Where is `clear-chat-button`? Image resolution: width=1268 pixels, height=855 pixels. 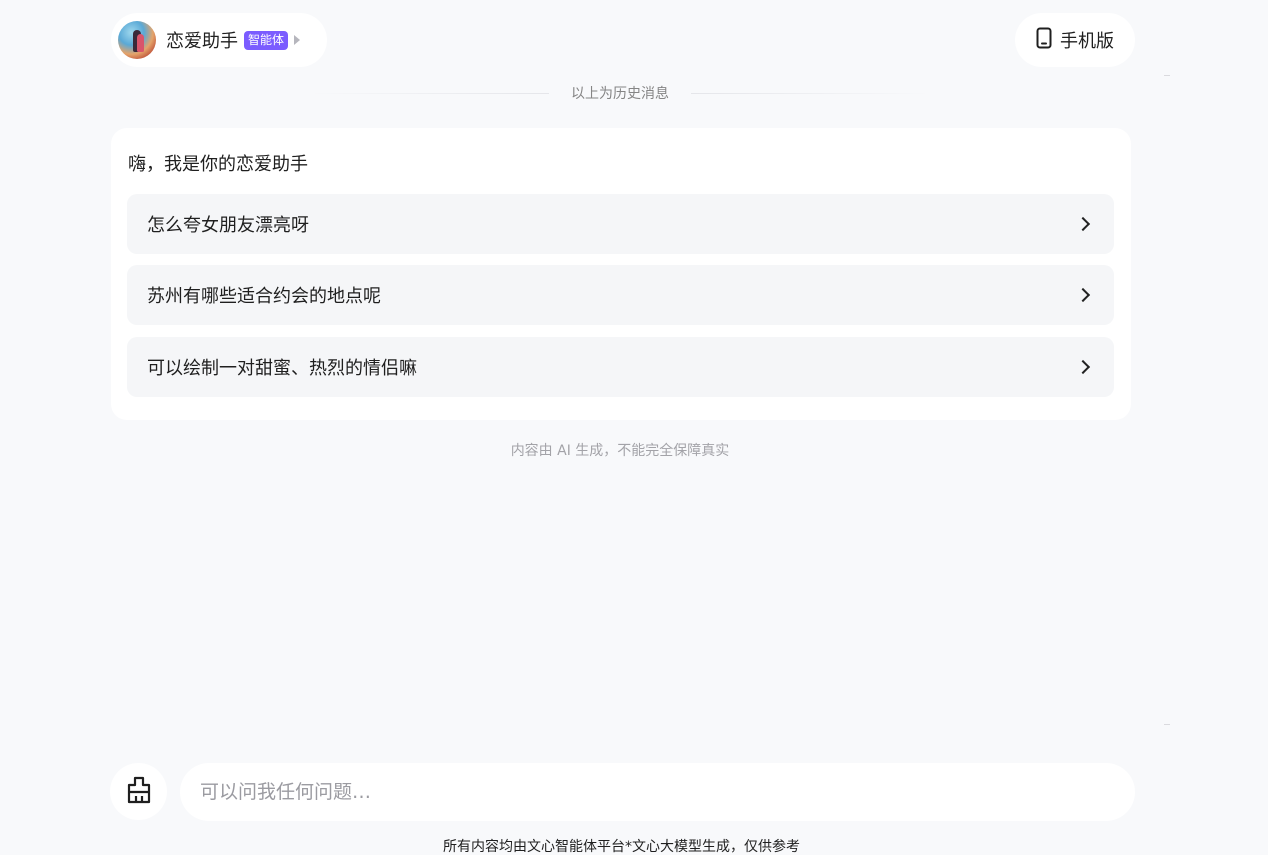
clear-chat-button is located at coordinates (138, 791).